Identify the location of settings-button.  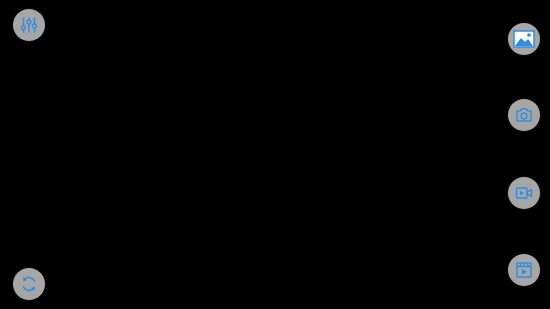
(29, 25).